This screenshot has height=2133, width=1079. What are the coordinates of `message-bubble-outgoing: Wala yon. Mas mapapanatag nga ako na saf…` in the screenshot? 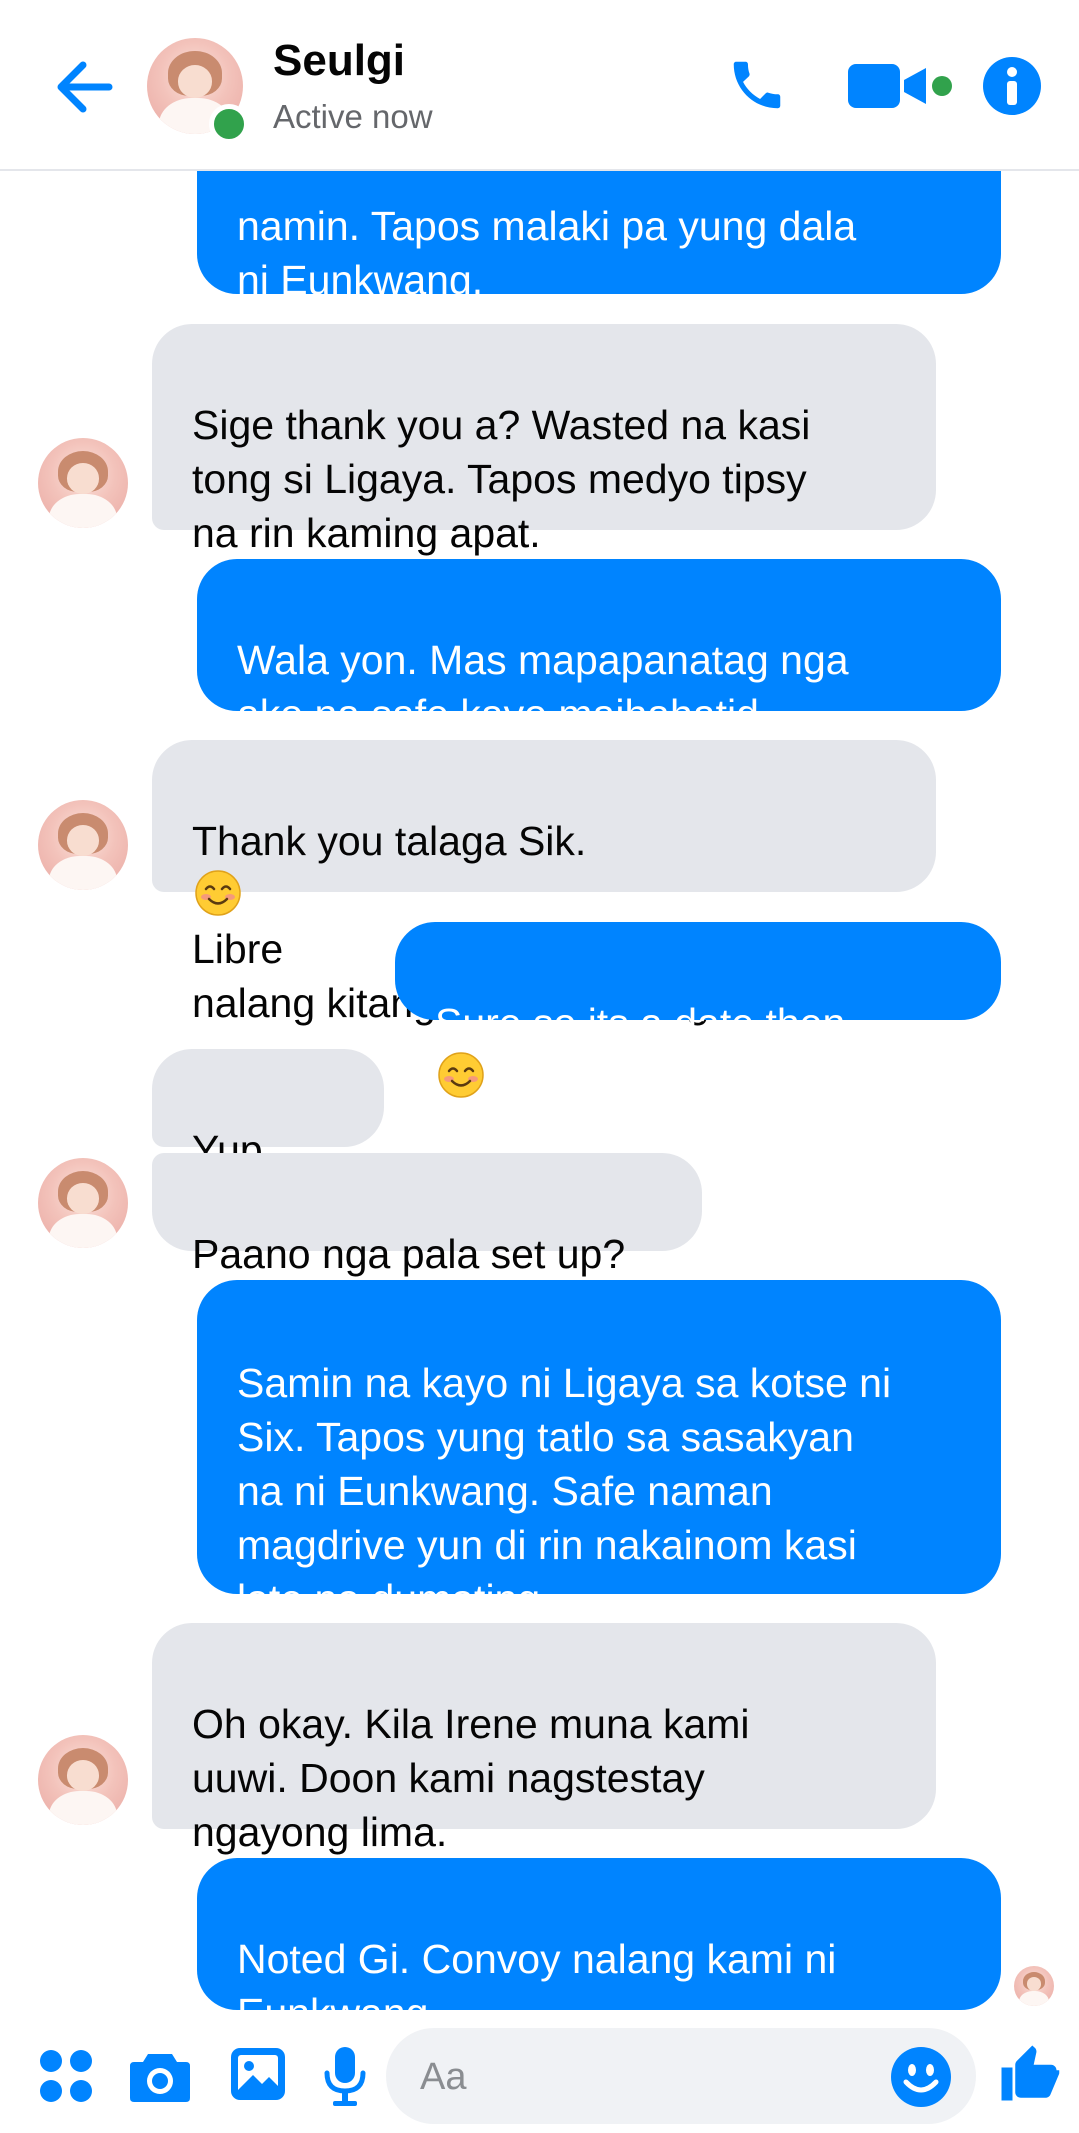 It's located at (599, 648).